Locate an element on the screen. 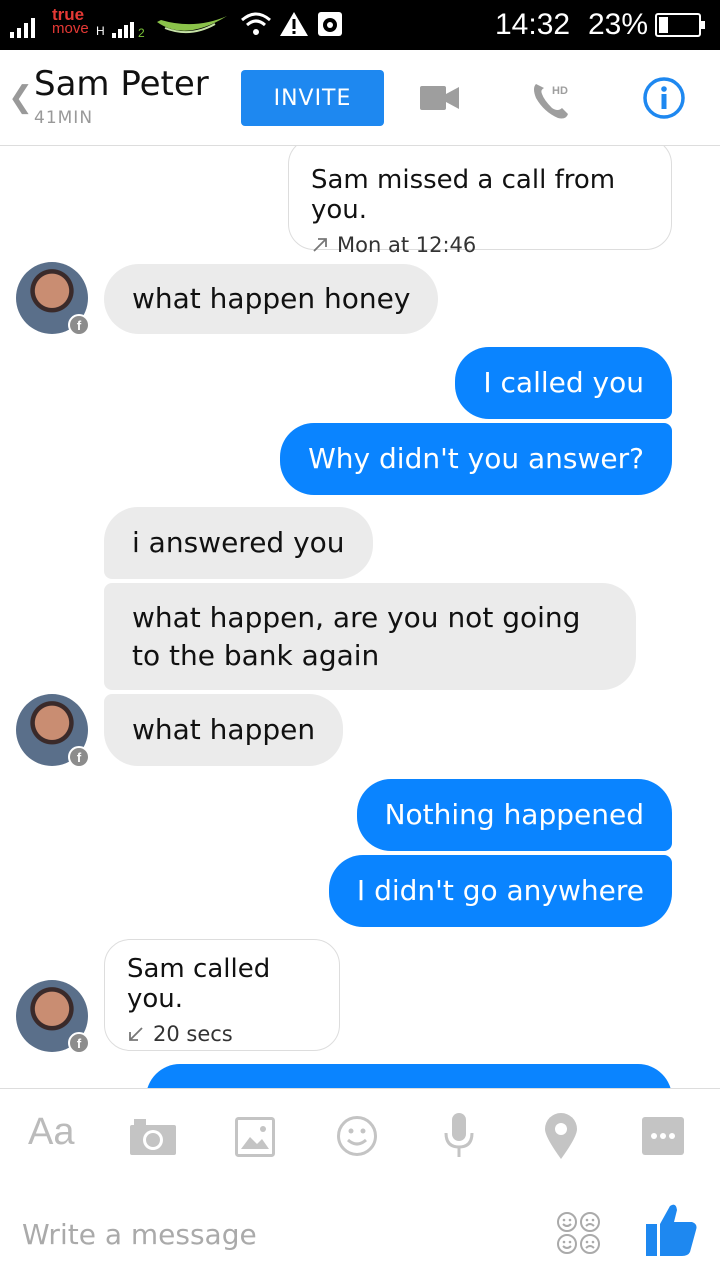  status-bar: true move H 2 14:32 23% is located at coordinates (360, 25).